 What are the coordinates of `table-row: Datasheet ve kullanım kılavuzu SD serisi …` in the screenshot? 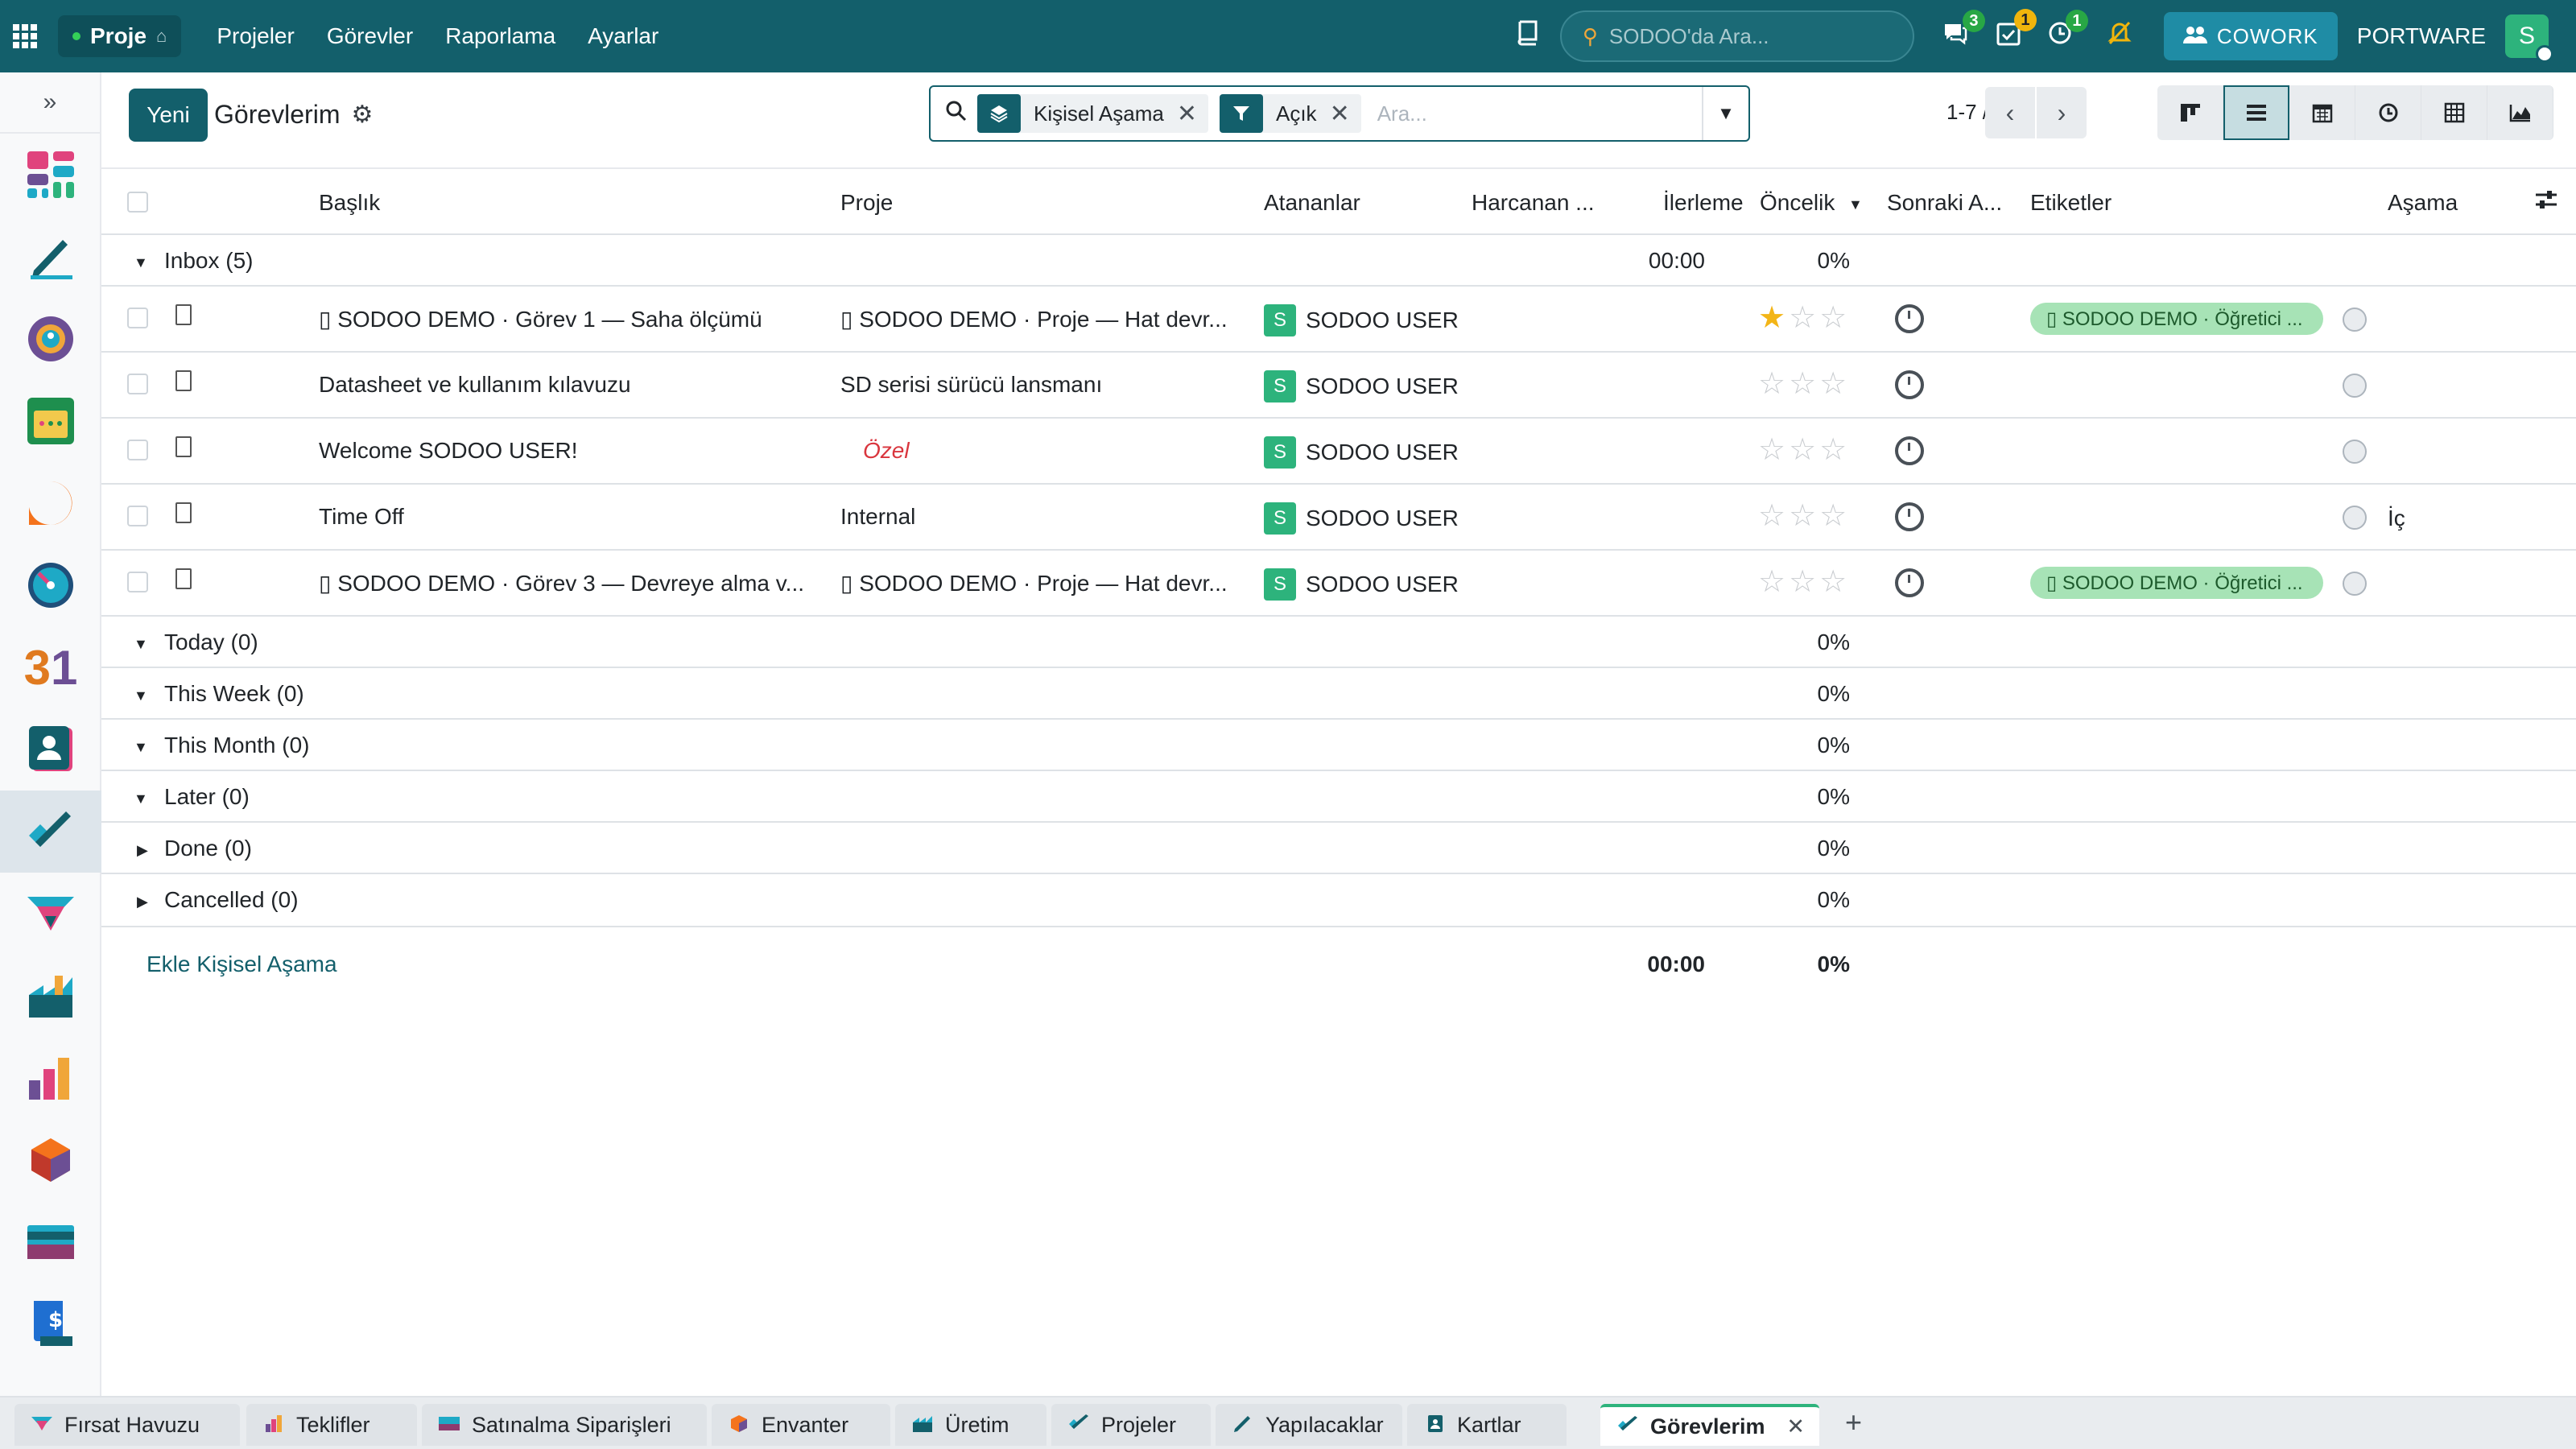 It's located at (1338, 386).